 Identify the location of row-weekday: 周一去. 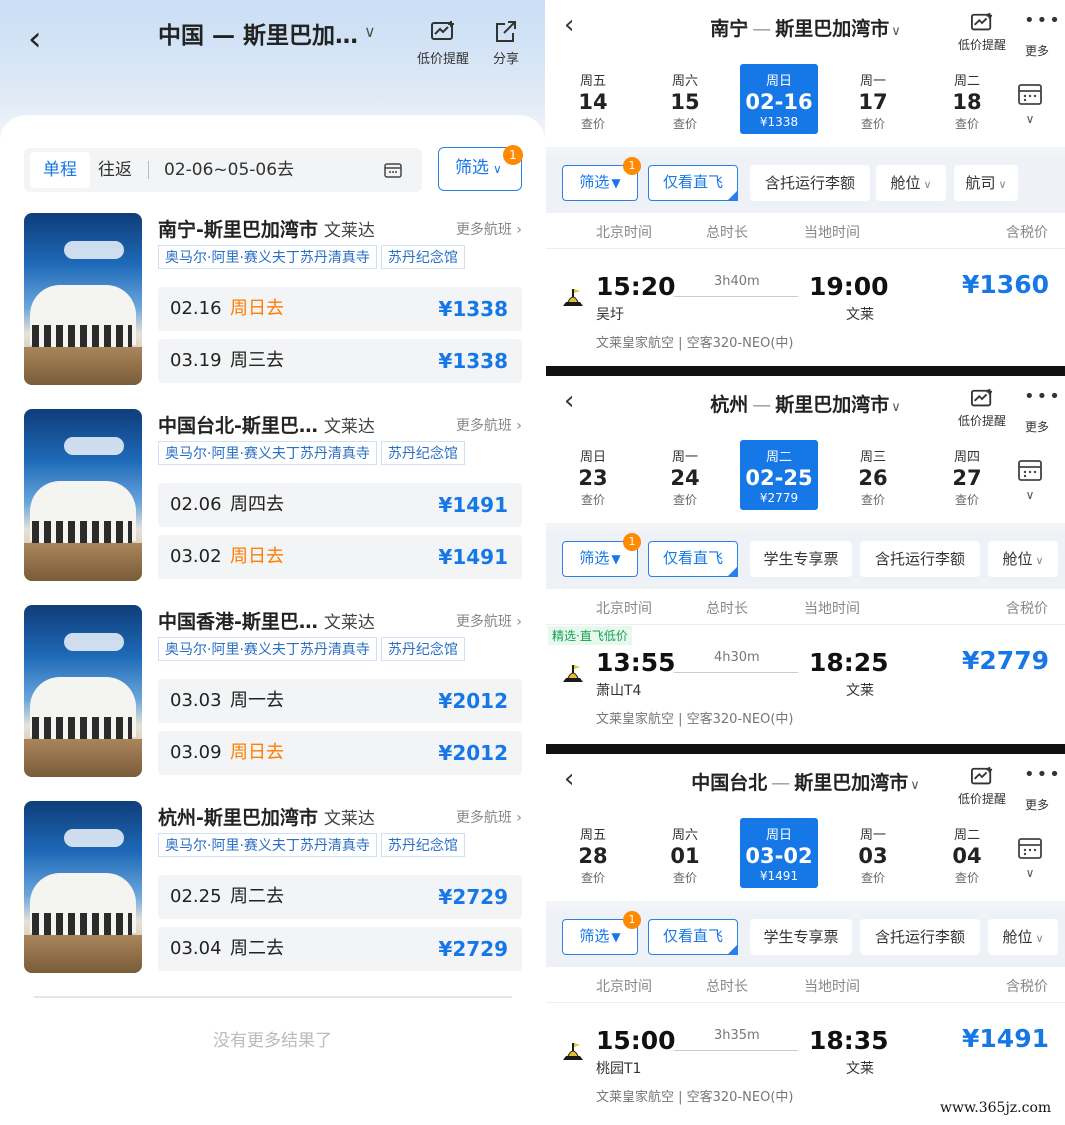
(257, 700).